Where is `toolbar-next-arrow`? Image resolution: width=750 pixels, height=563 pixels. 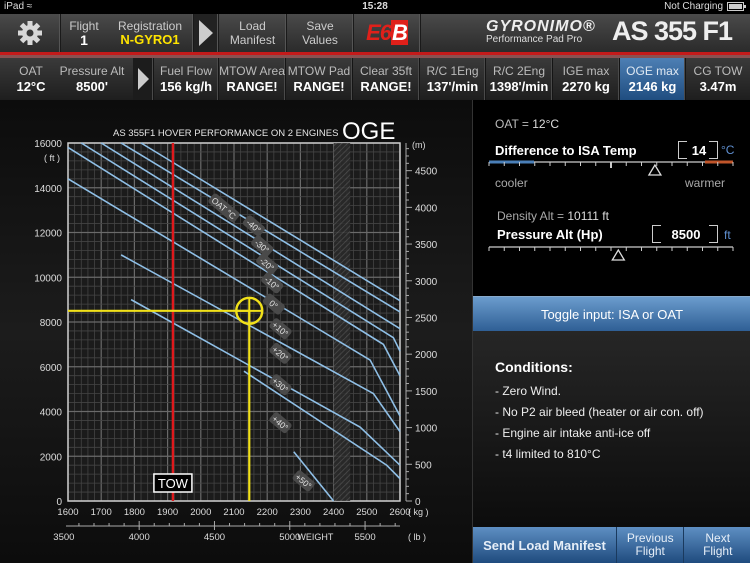
toolbar-next-arrow is located at coordinates (206, 33).